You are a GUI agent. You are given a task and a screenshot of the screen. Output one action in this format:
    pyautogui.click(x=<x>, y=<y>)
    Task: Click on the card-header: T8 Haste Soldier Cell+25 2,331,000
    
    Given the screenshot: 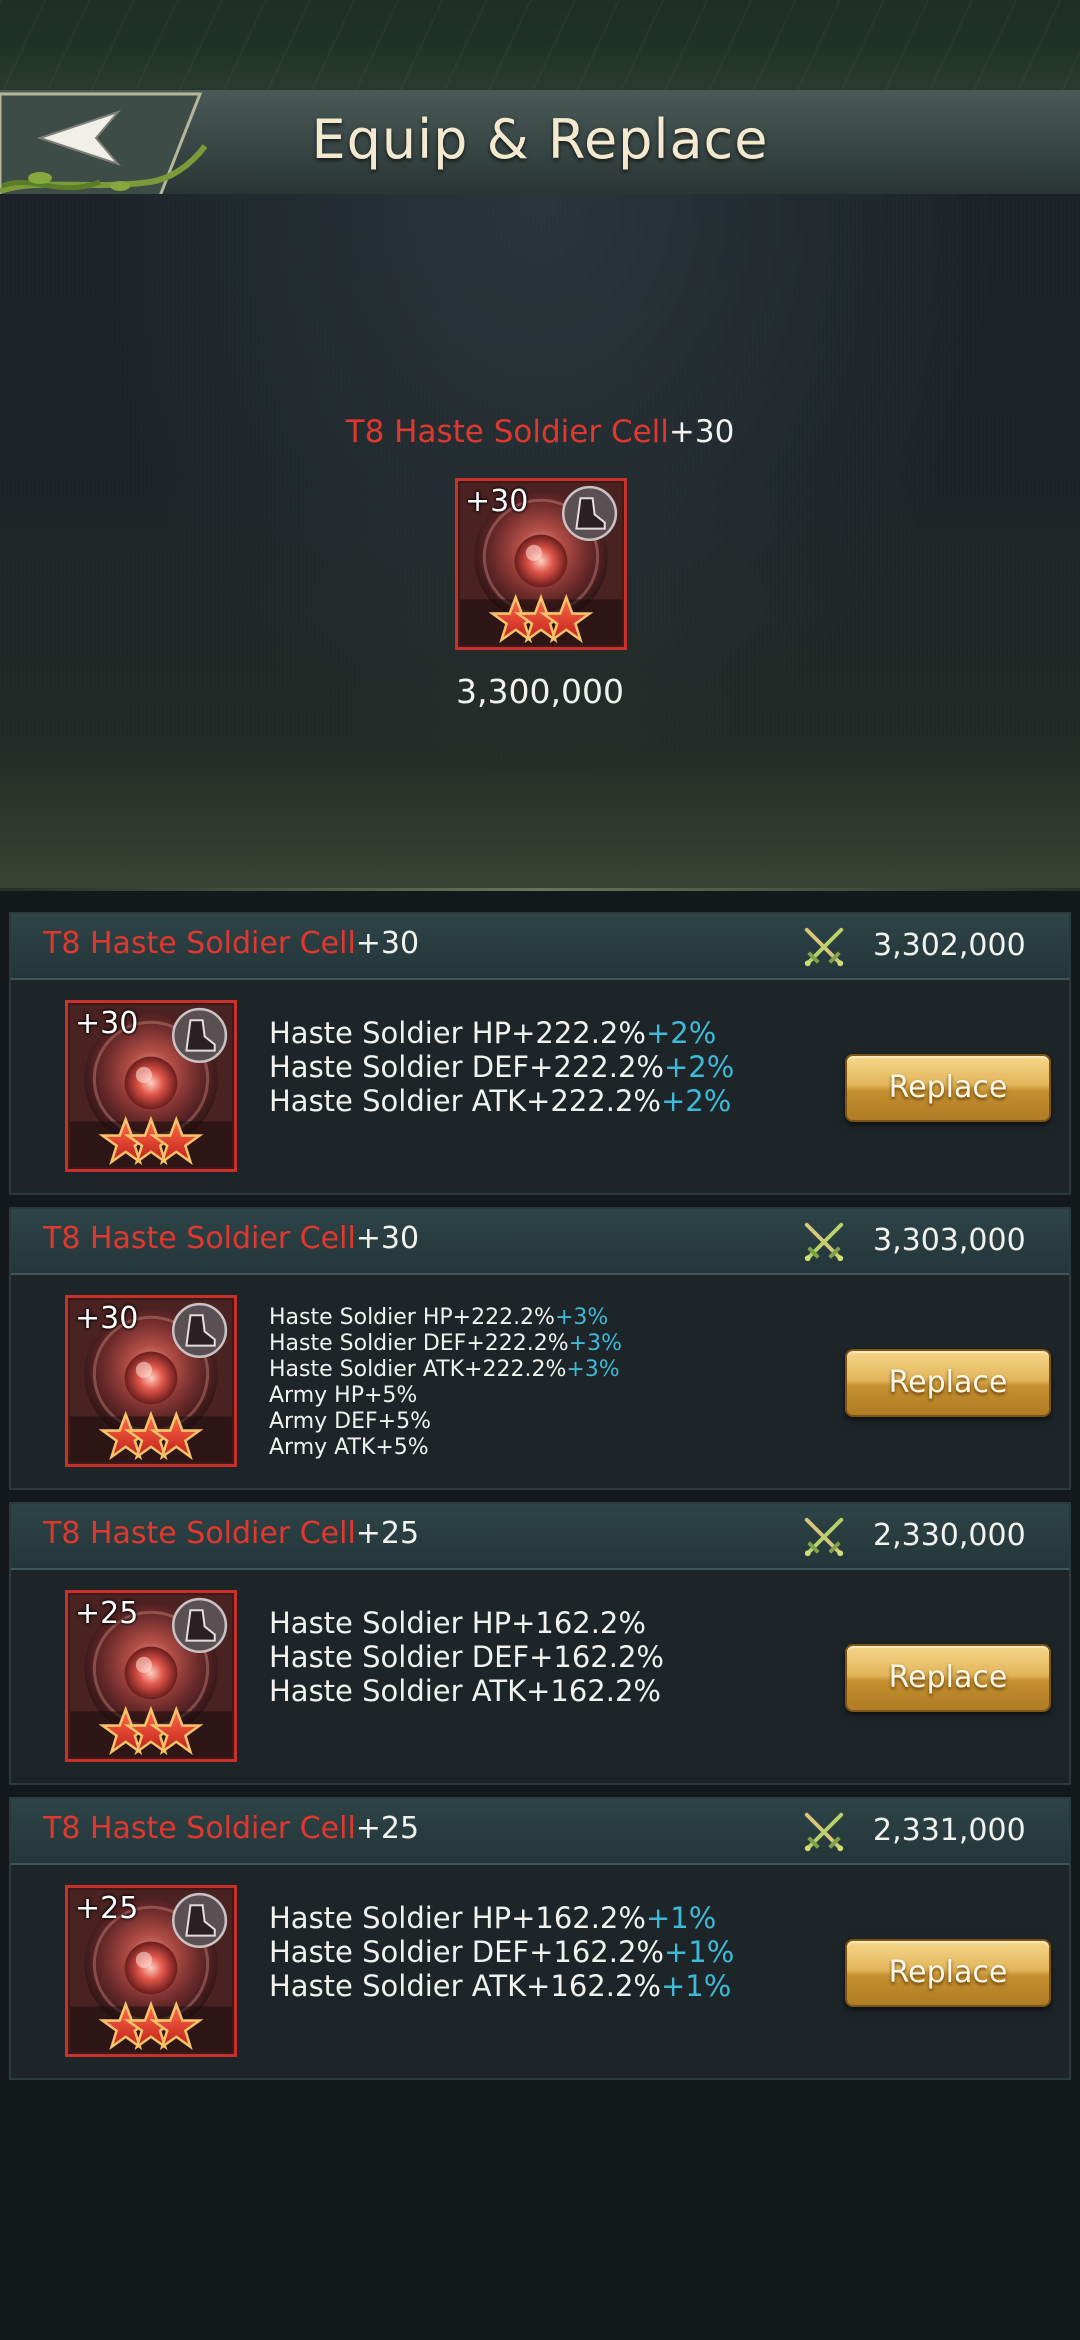 What is the action you would take?
    pyautogui.click(x=540, y=1832)
    